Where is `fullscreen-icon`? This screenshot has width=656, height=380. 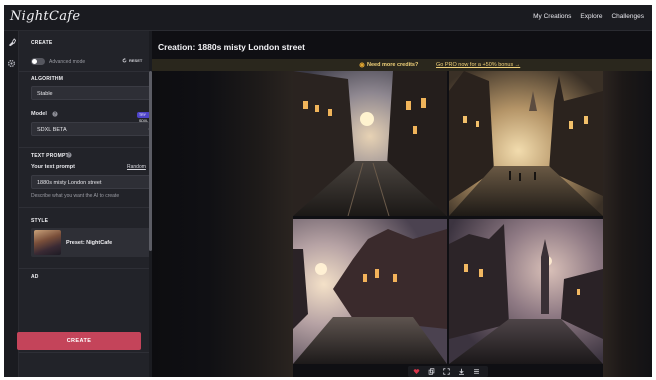
fullscreen-icon is located at coordinates (446, 371).